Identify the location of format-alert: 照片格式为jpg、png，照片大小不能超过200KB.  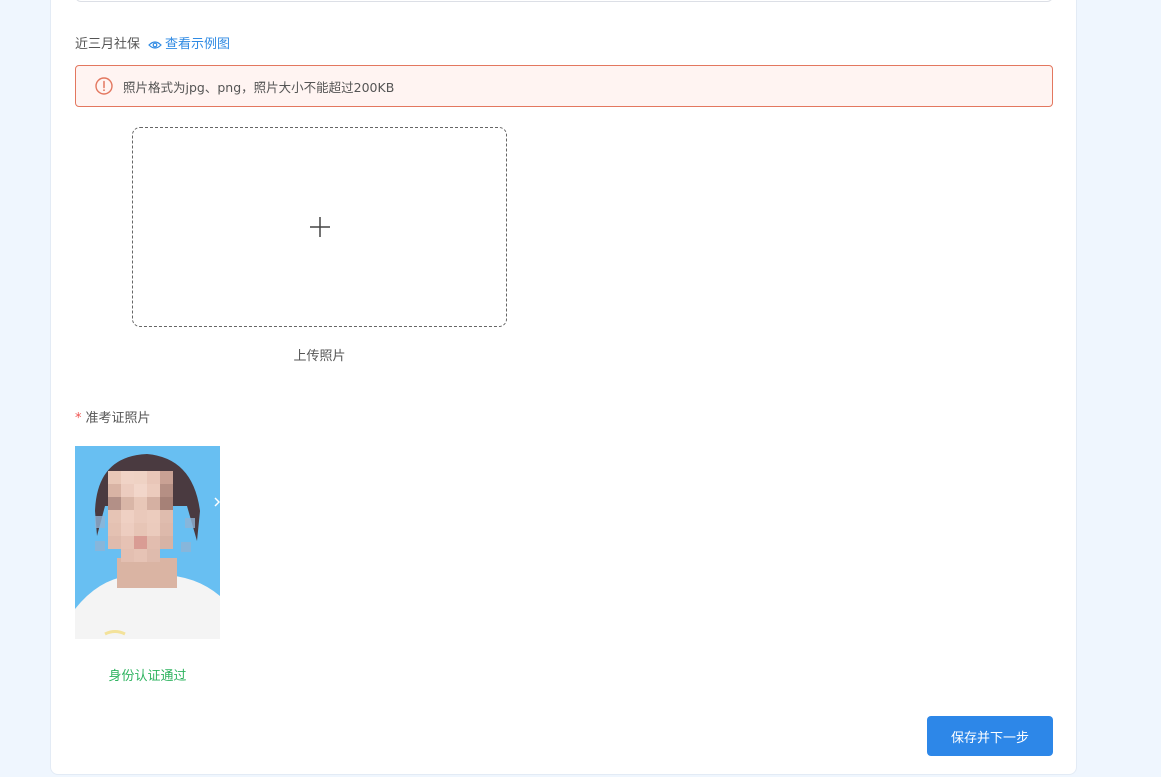
(564, 86).